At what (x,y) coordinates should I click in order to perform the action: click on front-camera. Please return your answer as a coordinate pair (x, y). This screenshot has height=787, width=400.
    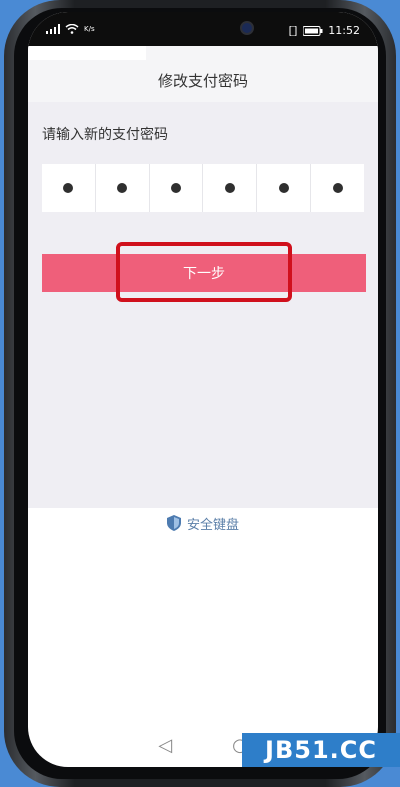
    Looking at the image, I should click on (247, 28).